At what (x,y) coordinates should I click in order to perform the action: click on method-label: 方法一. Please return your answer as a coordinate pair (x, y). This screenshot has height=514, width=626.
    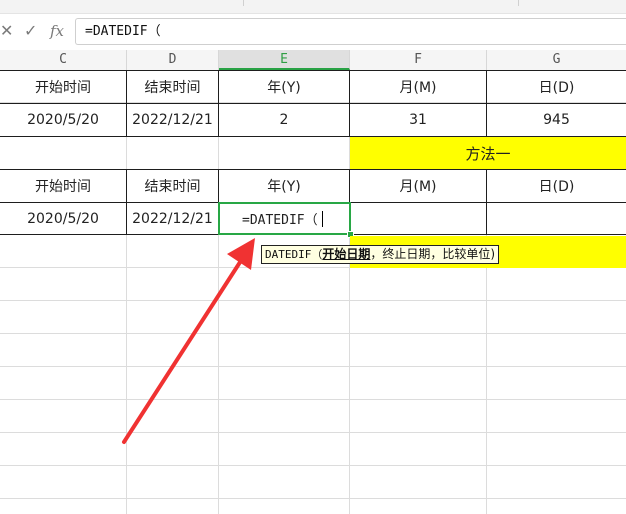
    Looking at the image, I should click on (488, 153).